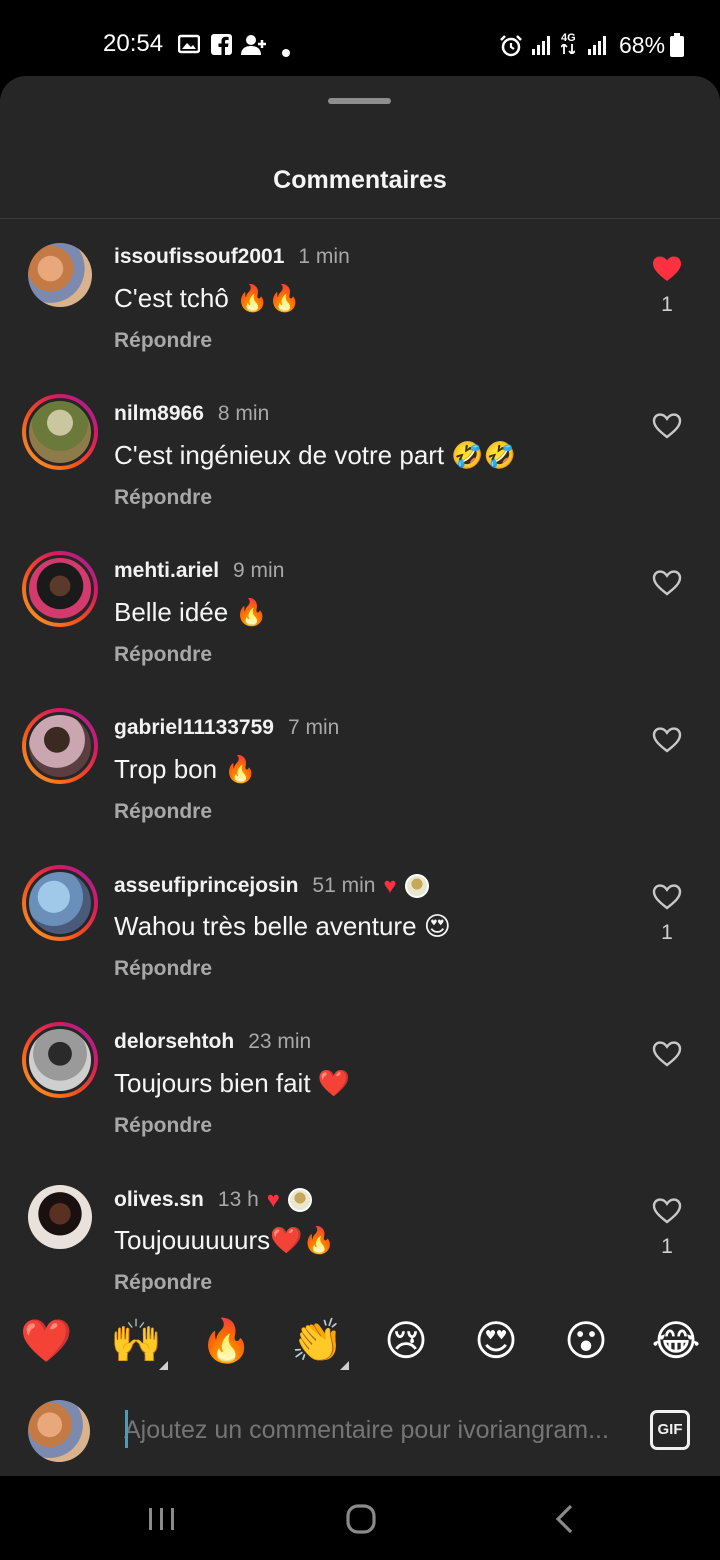 The height and width of the screenshot is (1560, 720). I want to click on emoji-heart: ❤️, so click(46, 1341).